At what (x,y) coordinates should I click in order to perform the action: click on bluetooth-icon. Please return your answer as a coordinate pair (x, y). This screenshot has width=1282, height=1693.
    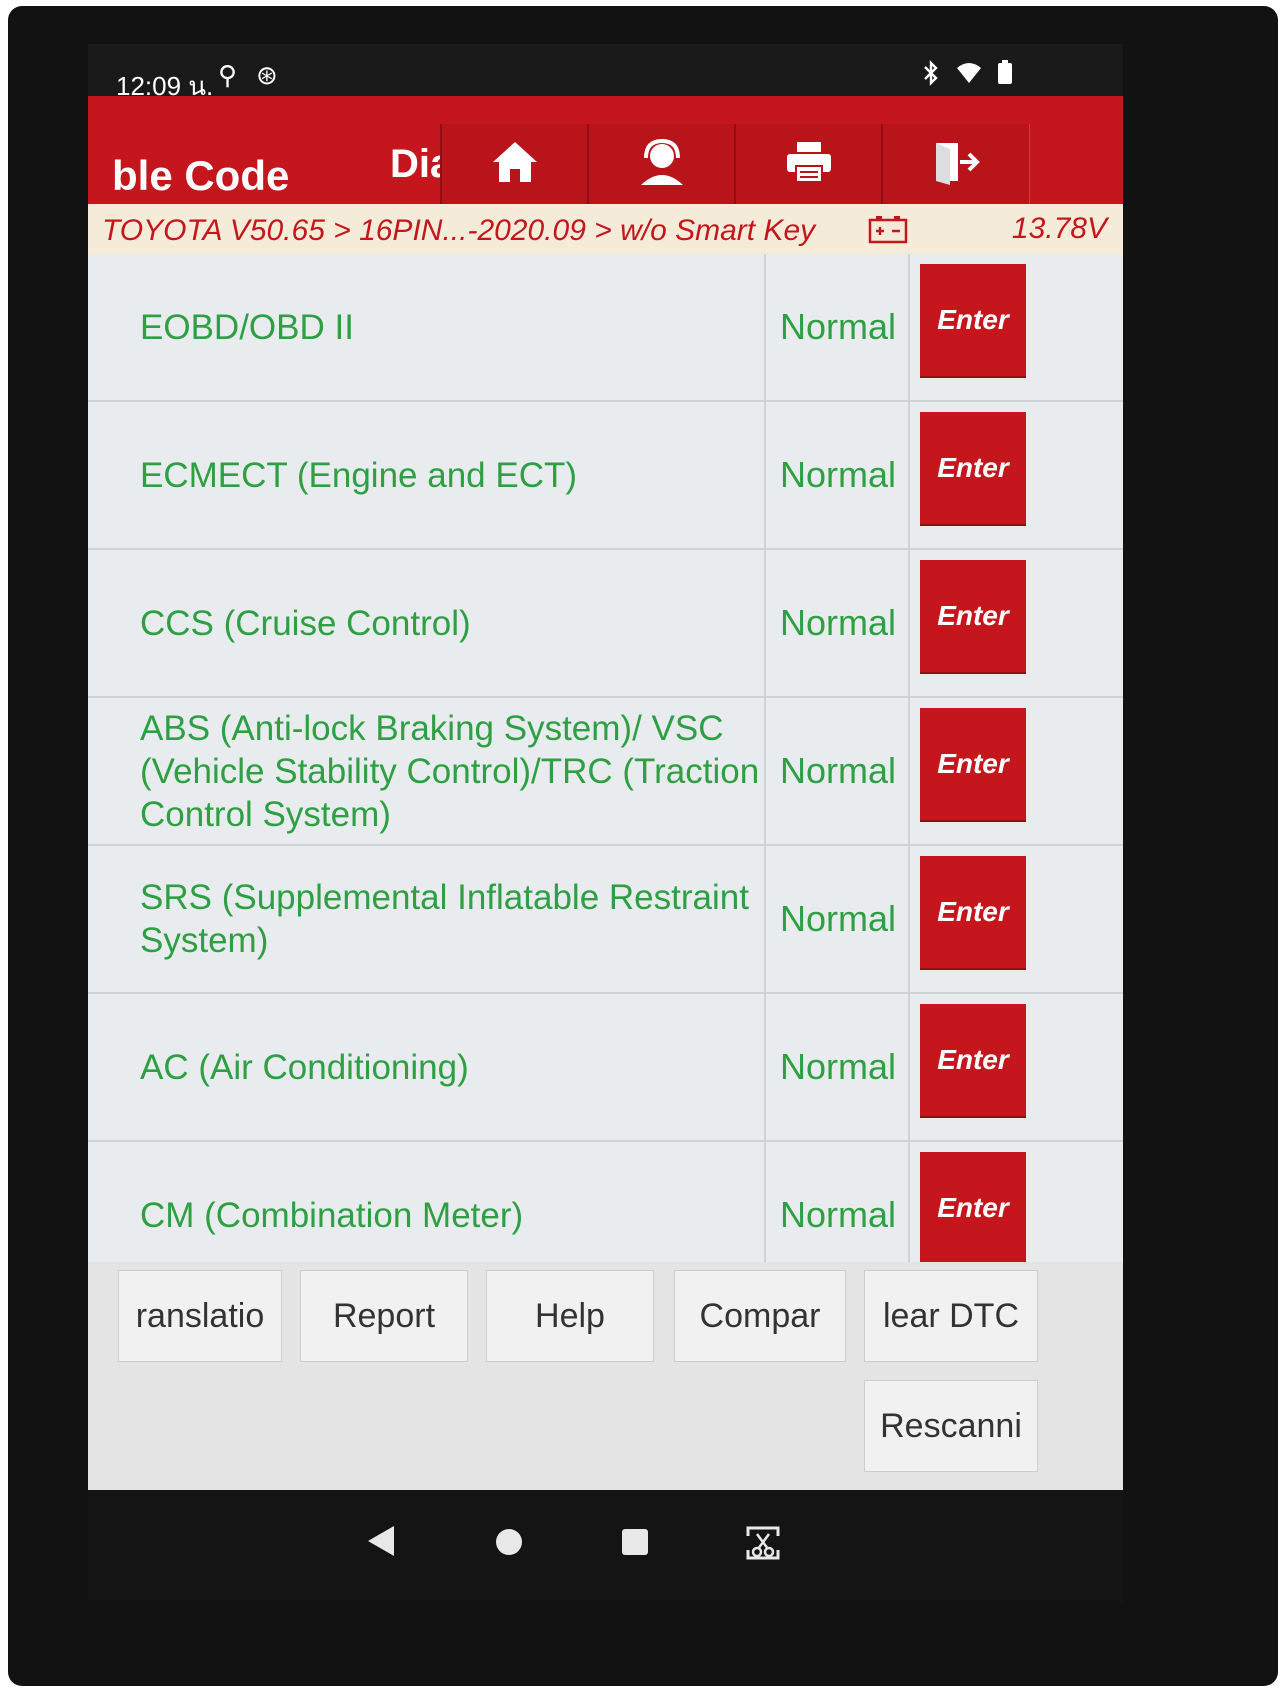
    Looking at the image, I should click on (931, 76).